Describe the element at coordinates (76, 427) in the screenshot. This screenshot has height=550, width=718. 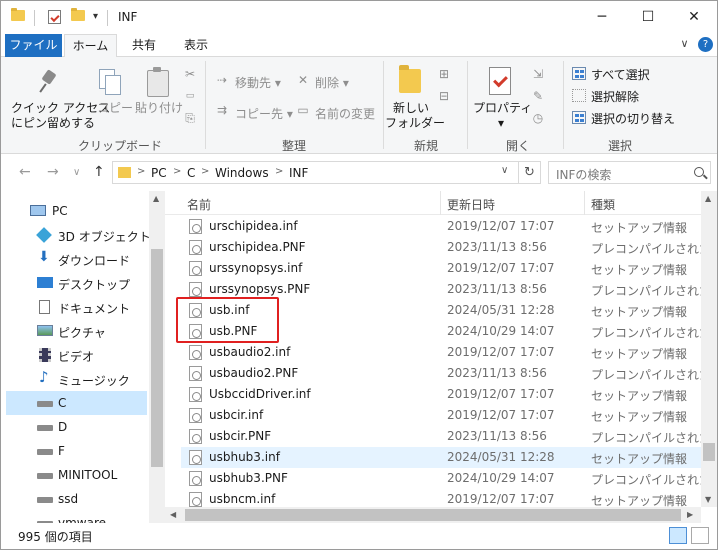
I see `nav-item-drive-d: D` at that location.